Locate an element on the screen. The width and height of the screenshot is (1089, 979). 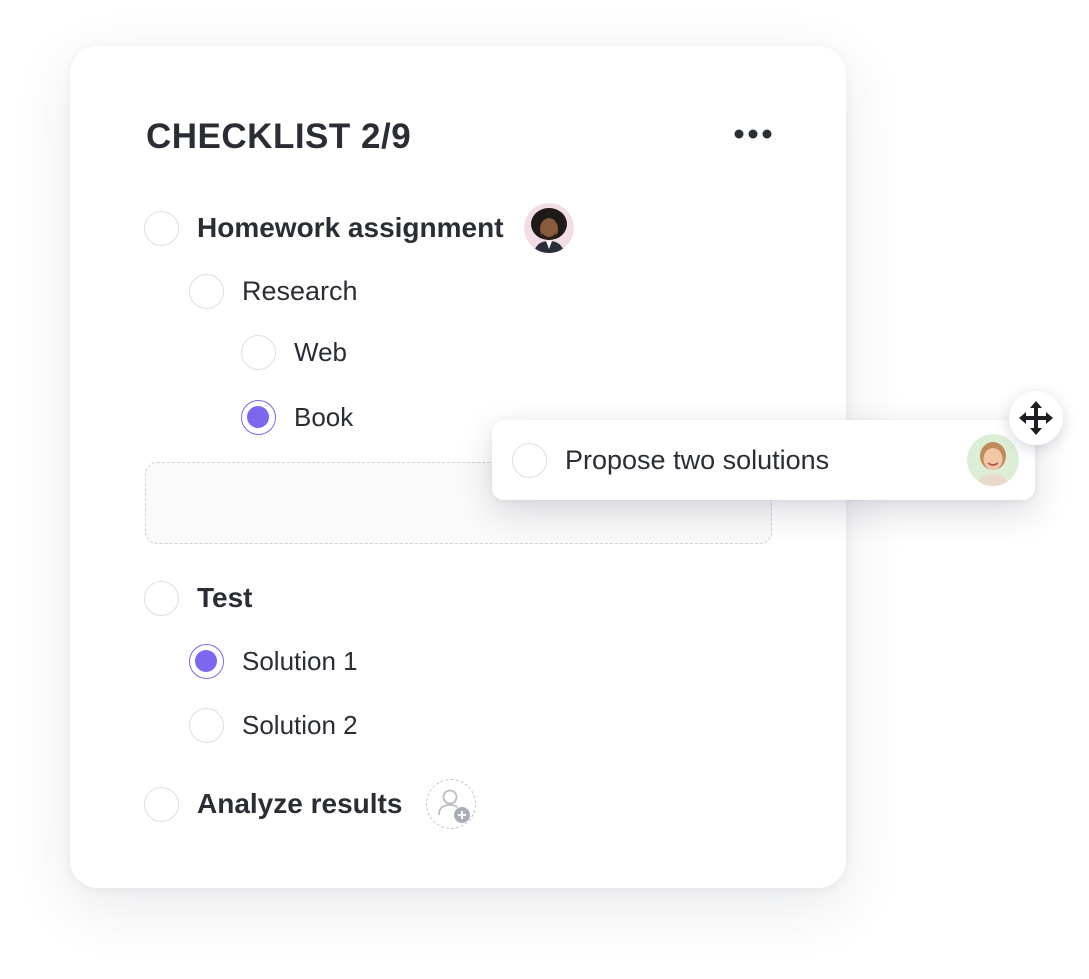
item-label: Solution 2 is located at coordinates (300, 724).